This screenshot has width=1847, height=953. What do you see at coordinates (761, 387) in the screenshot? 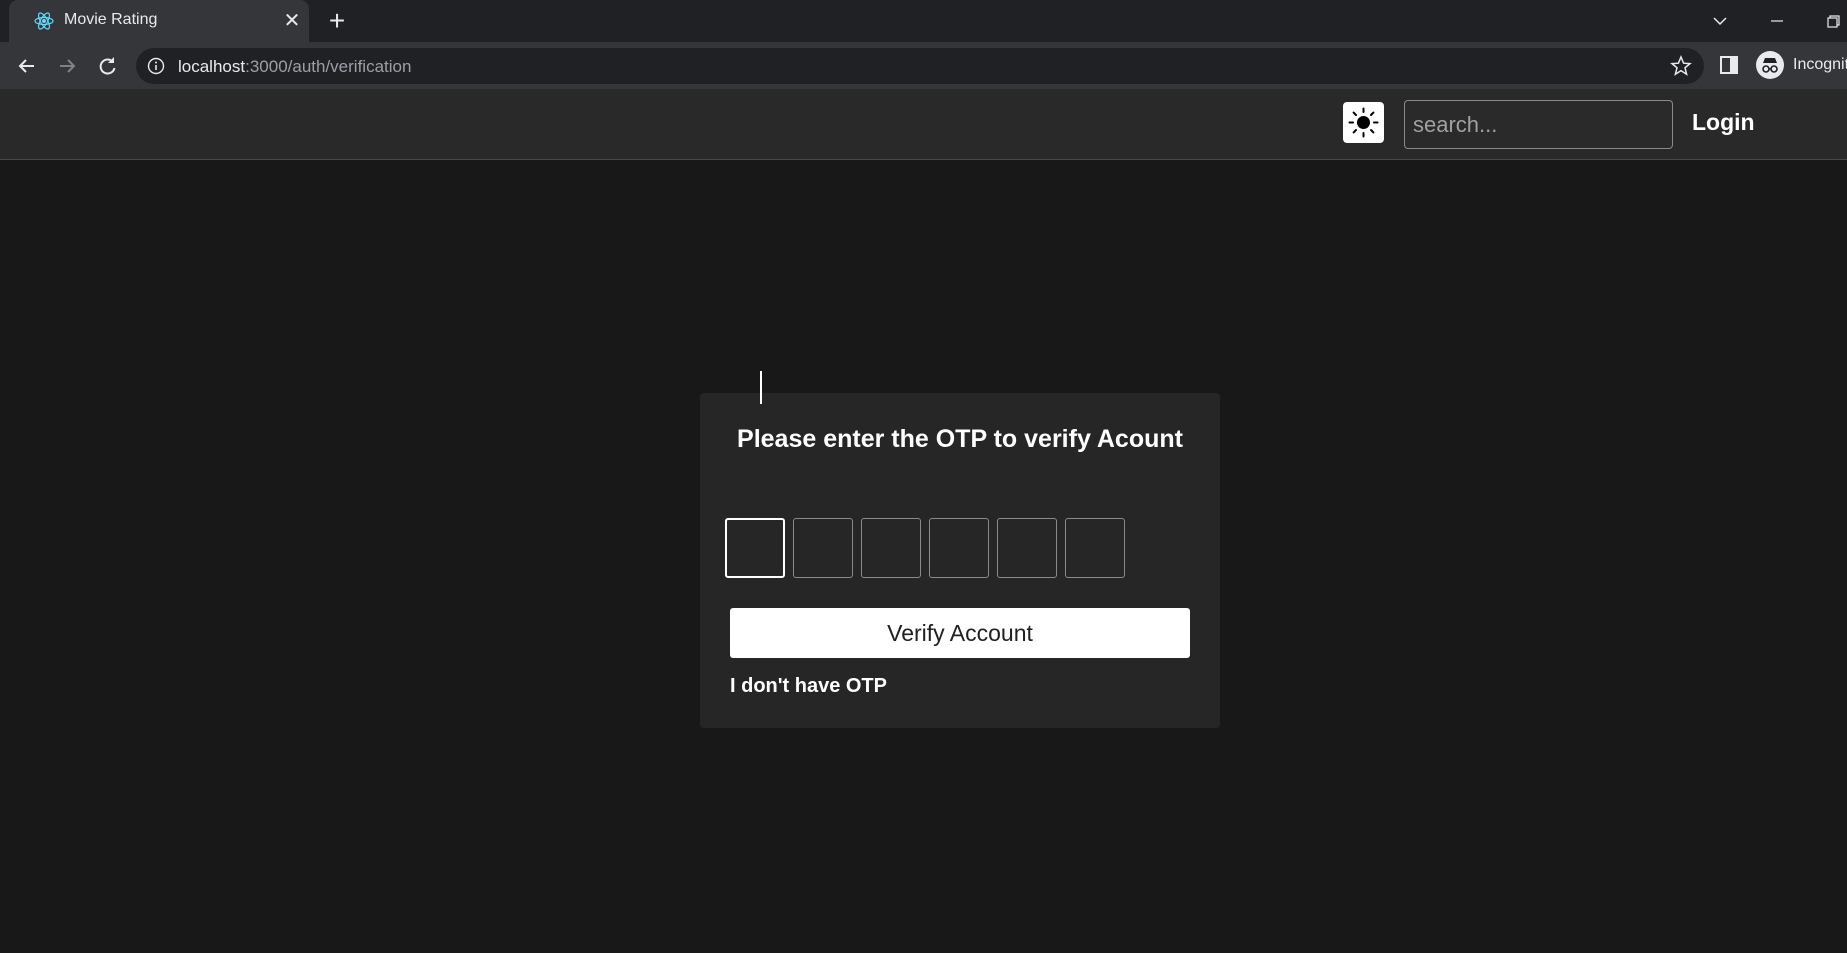
I see `text-caret` at bounding box center [761, 387].